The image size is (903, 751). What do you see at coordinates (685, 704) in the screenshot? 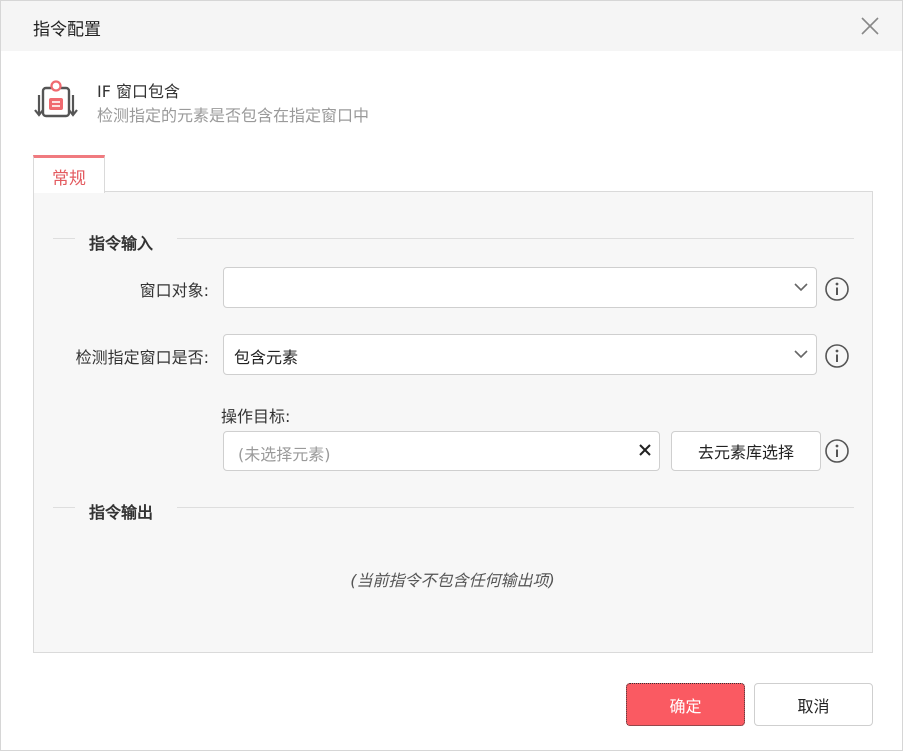
I see `ok-button: 确定` at bounding box center [685, 704].